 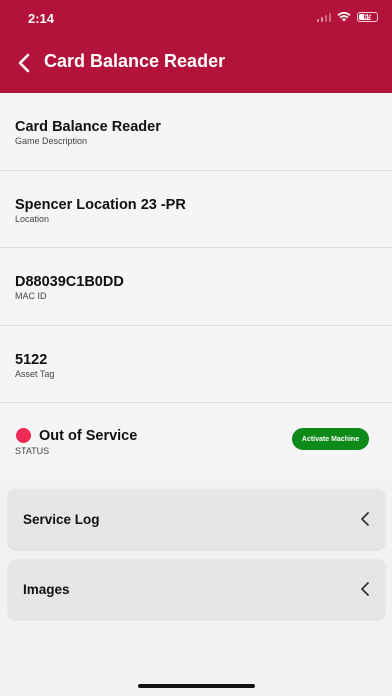 I want to click on detail-value: 5122, so click(x=31, y=359).